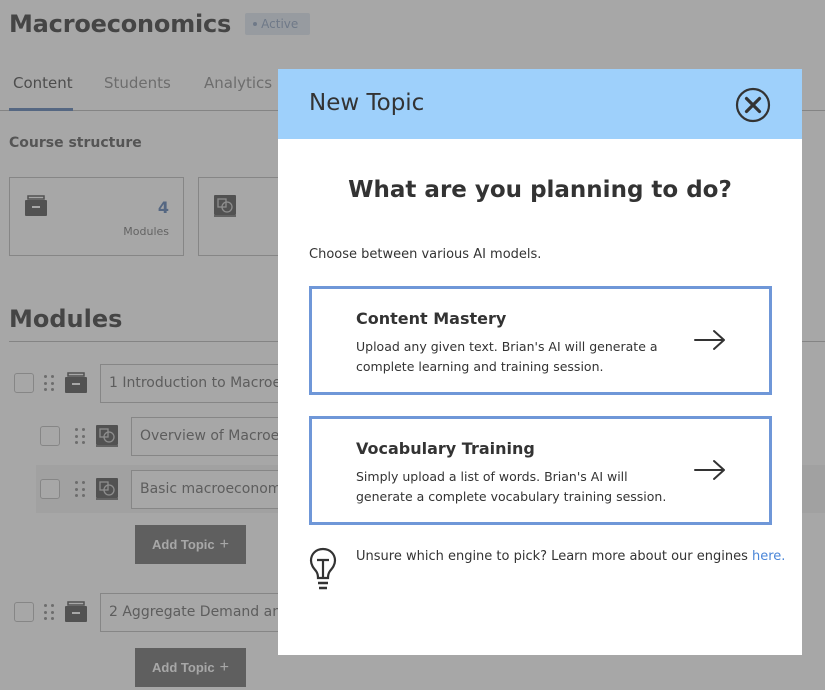 The width and height of the screenshot is (825, 690). What do you see at coordinates (540, 104) in the screenshot?
I see `modal-header: New Topic` at bounding box center [540, 104].